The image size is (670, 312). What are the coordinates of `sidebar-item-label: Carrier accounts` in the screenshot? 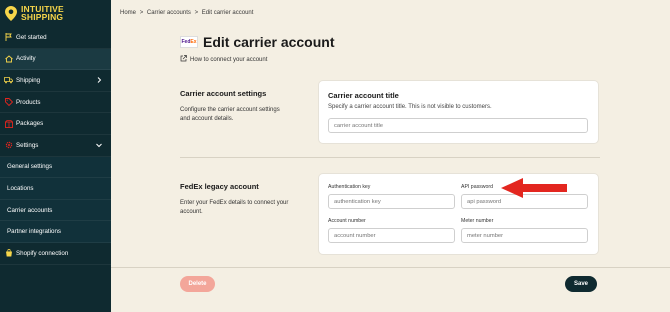 It's located at (30, 210).